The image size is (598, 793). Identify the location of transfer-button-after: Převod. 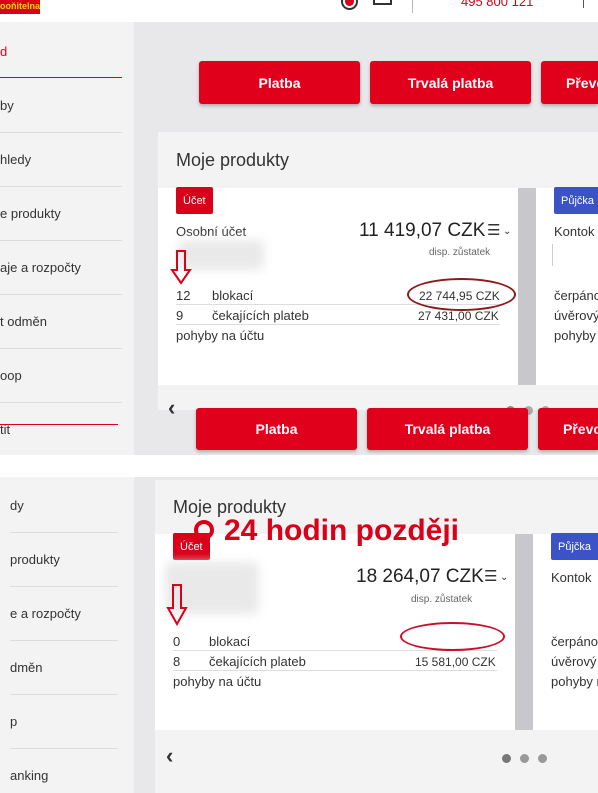
(568, 429).